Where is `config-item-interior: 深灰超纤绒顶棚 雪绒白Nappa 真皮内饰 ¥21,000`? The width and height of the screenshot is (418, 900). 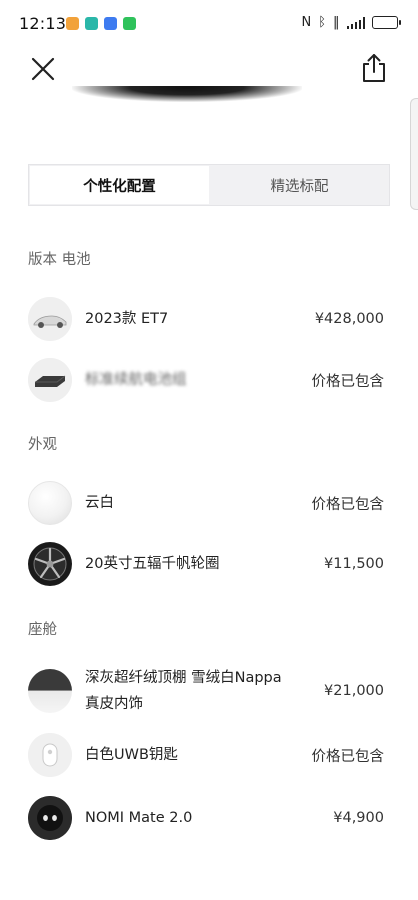 config-item-interior: 深灰超纤绒顶棚 雪绒白Nappa 真皮内饰 ¥21,000 is located at coordinates (206, 691).